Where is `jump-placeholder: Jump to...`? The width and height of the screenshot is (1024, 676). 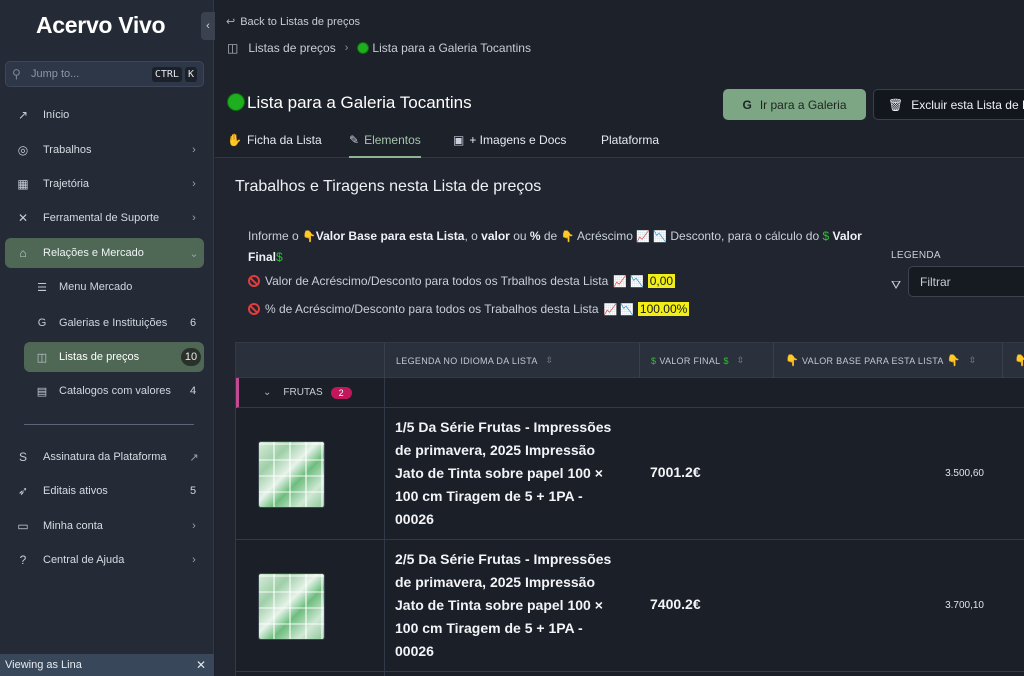
jump-placeholder: Jump to... is located at coordinates (55, 74).